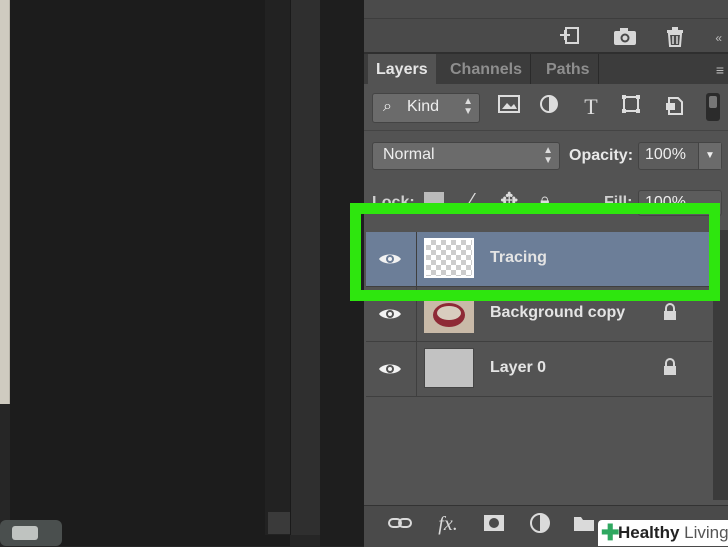  Describe the element at coordinates (509, 107) in the screenshot. I see `pixel-layer-filter-icon` at that location.